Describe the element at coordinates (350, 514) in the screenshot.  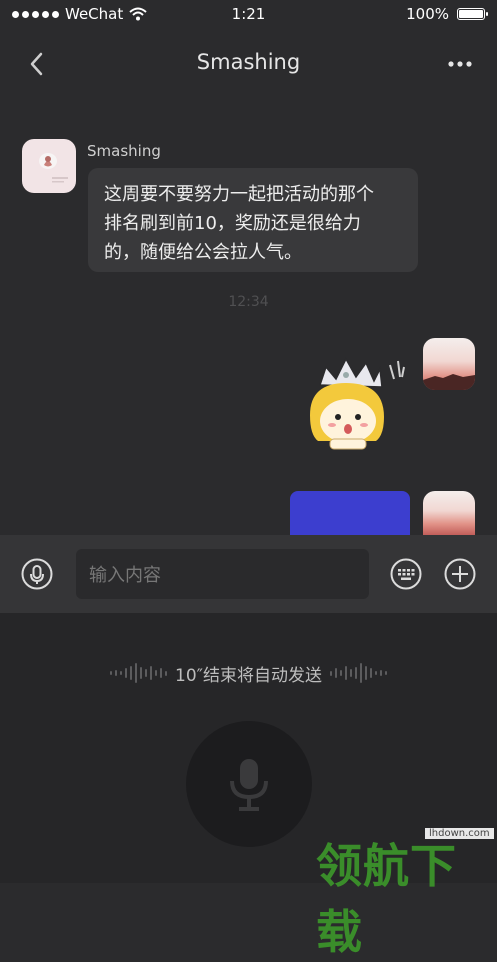
I see `outgoing-message-bubble` at that location.